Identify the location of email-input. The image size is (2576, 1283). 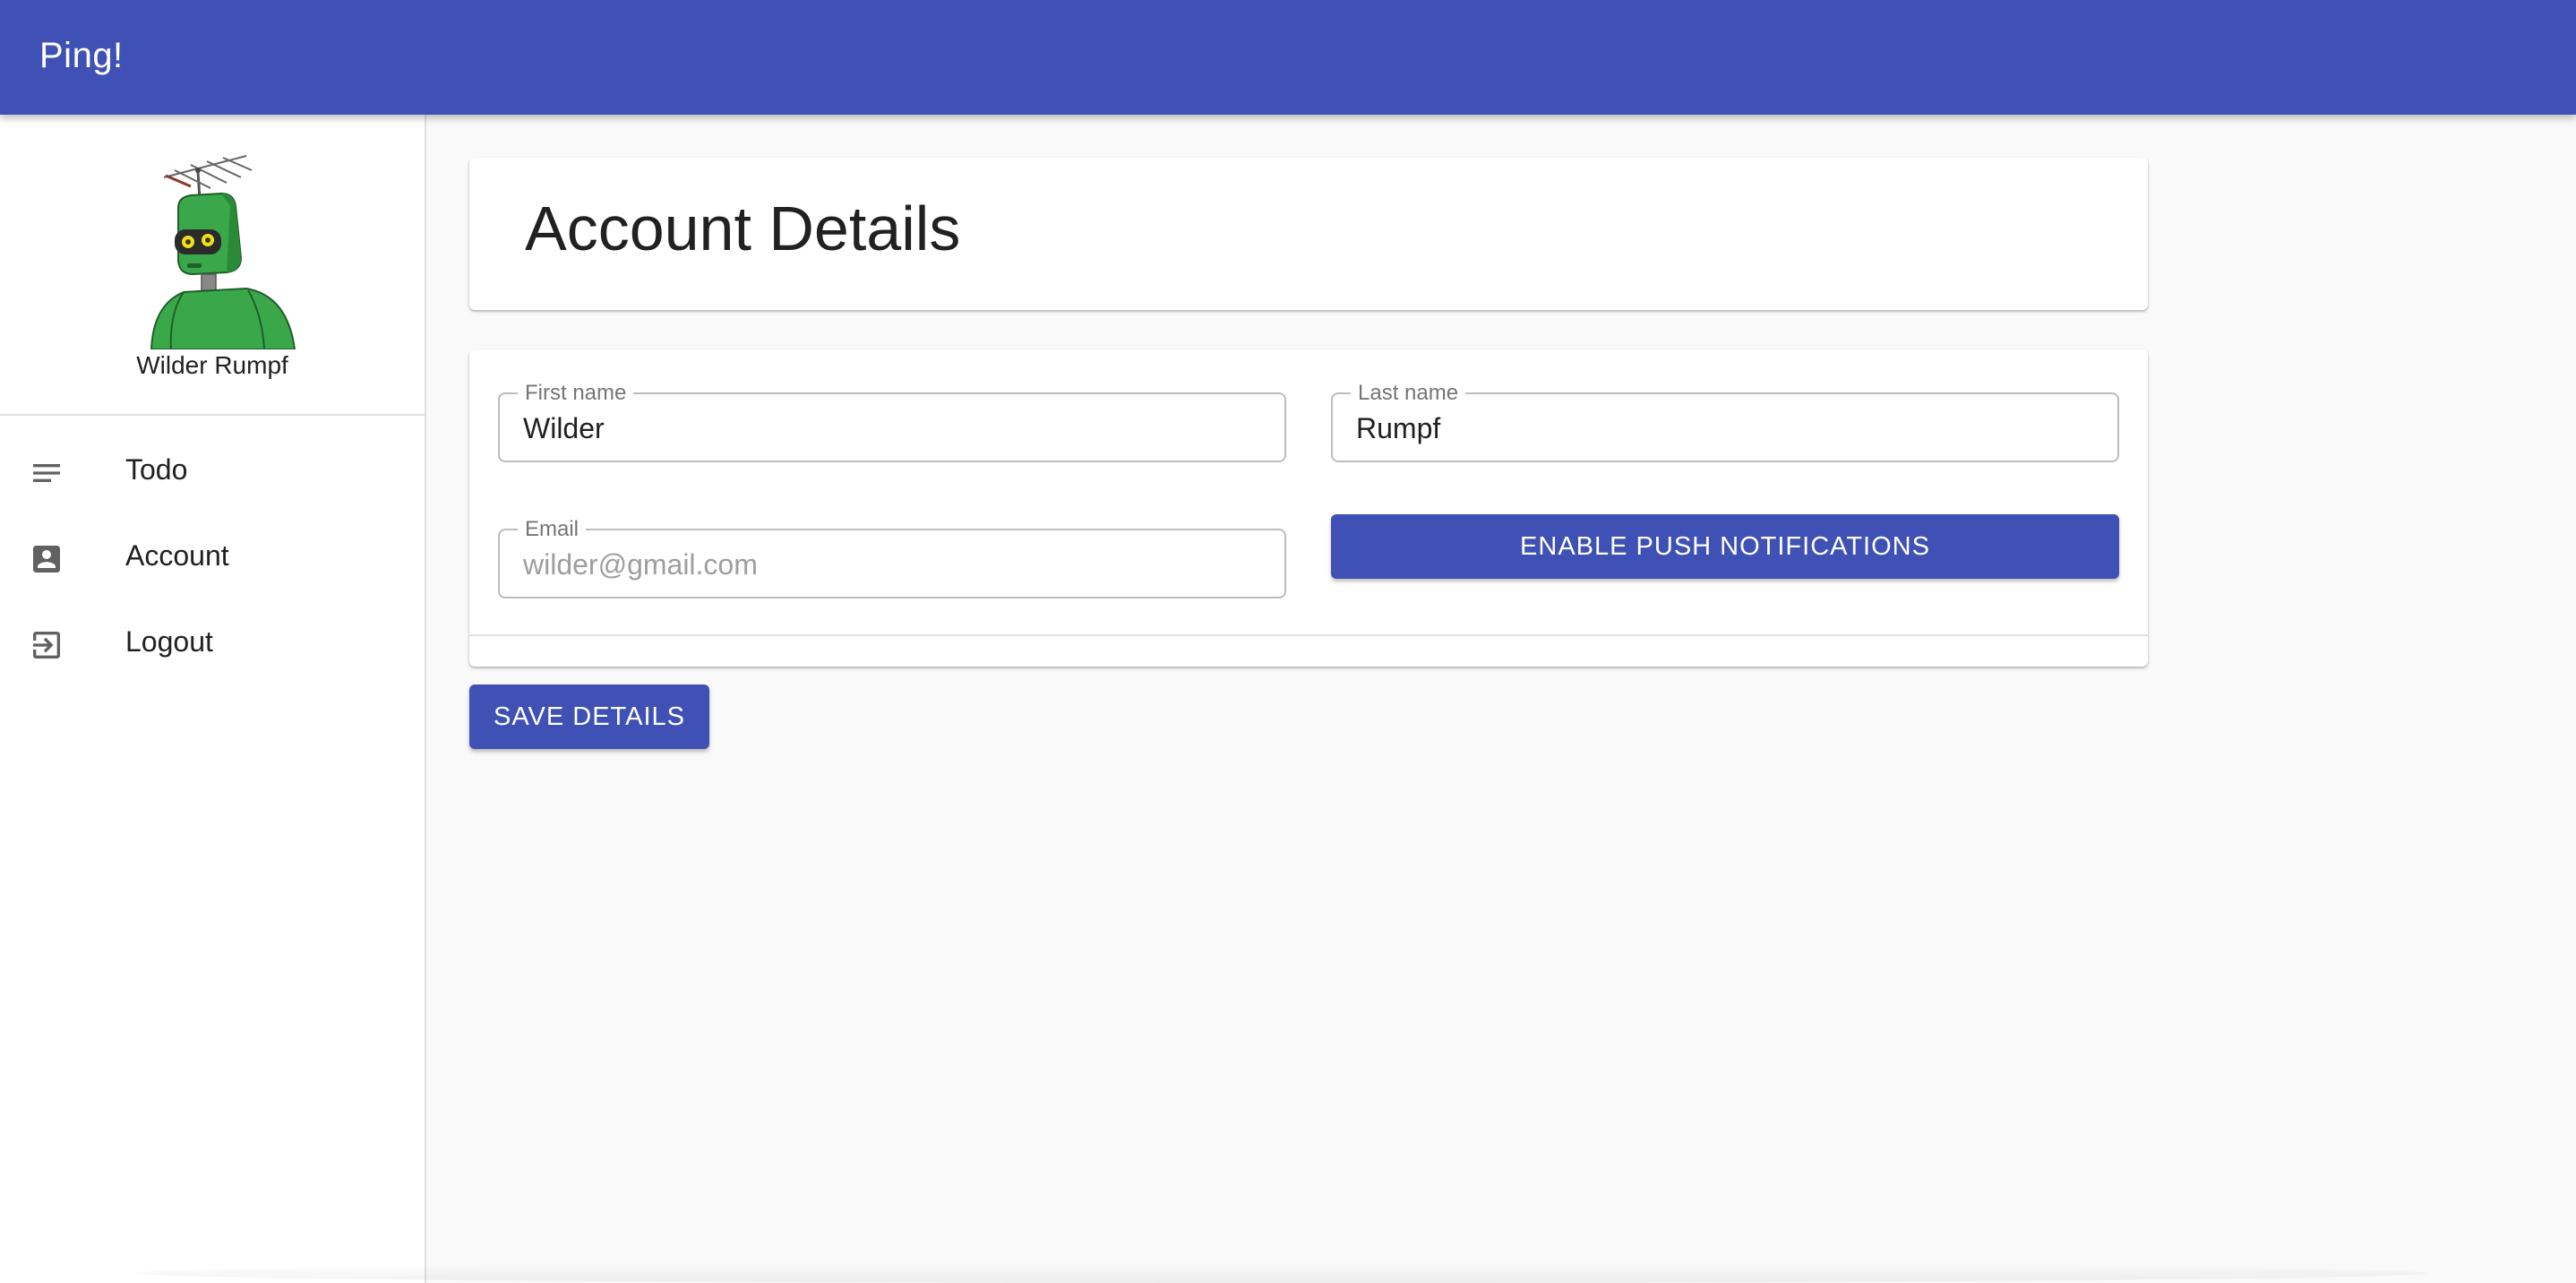
(890, 564).